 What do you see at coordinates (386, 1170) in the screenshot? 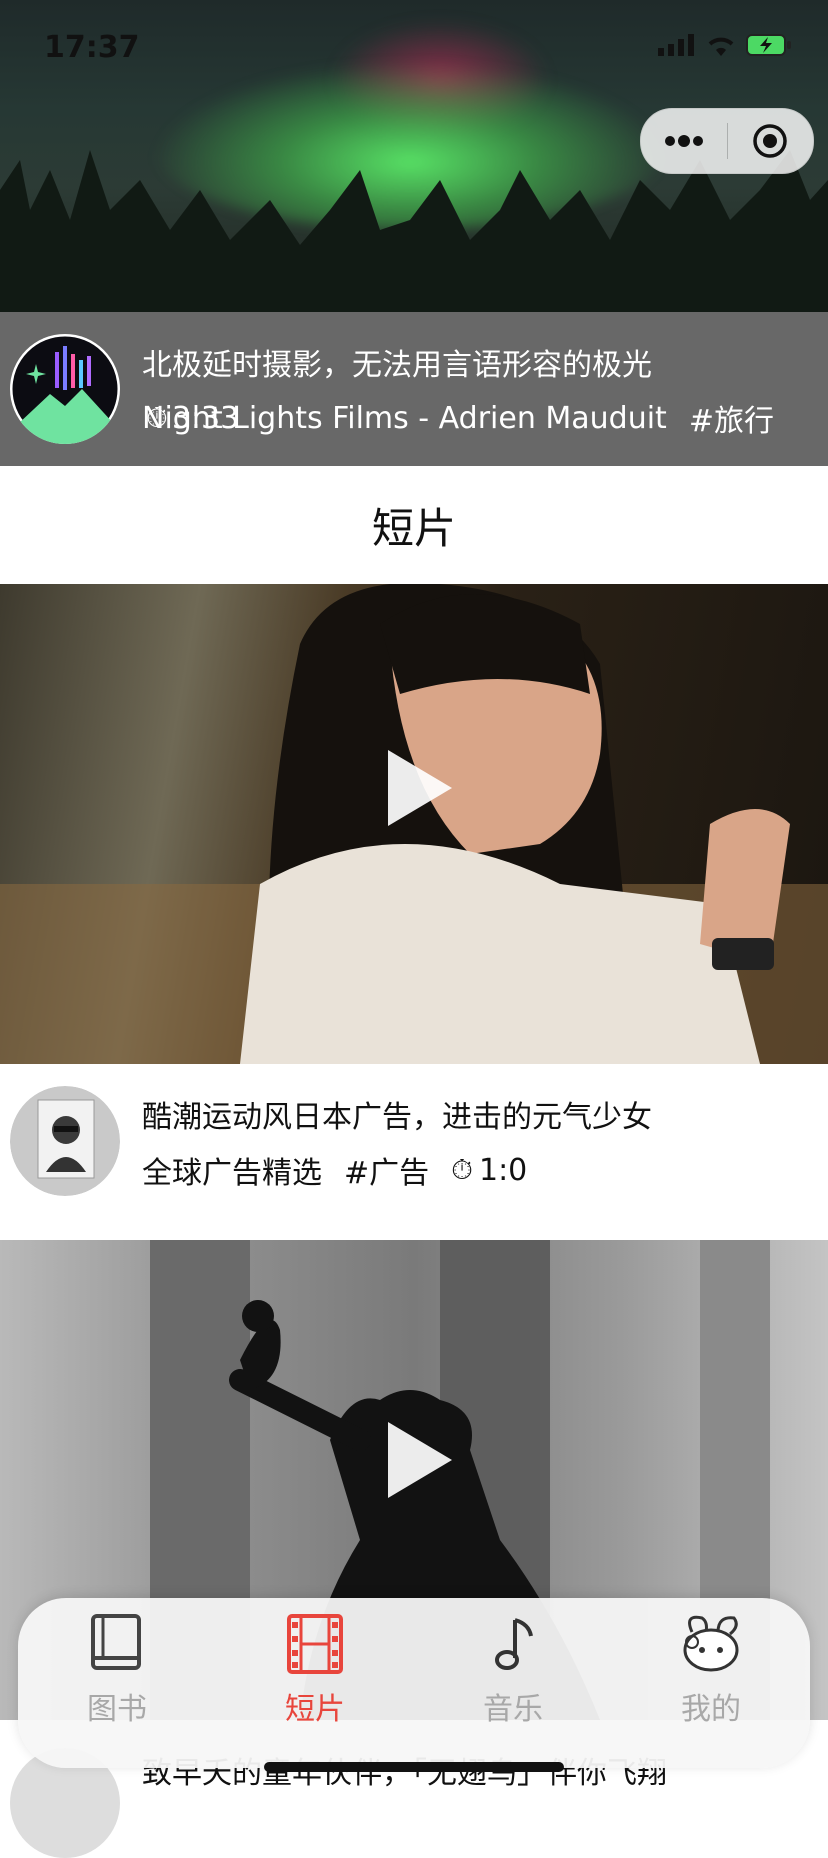
I see `video-tag-1: #广告` at bounding box center [386, 1170].